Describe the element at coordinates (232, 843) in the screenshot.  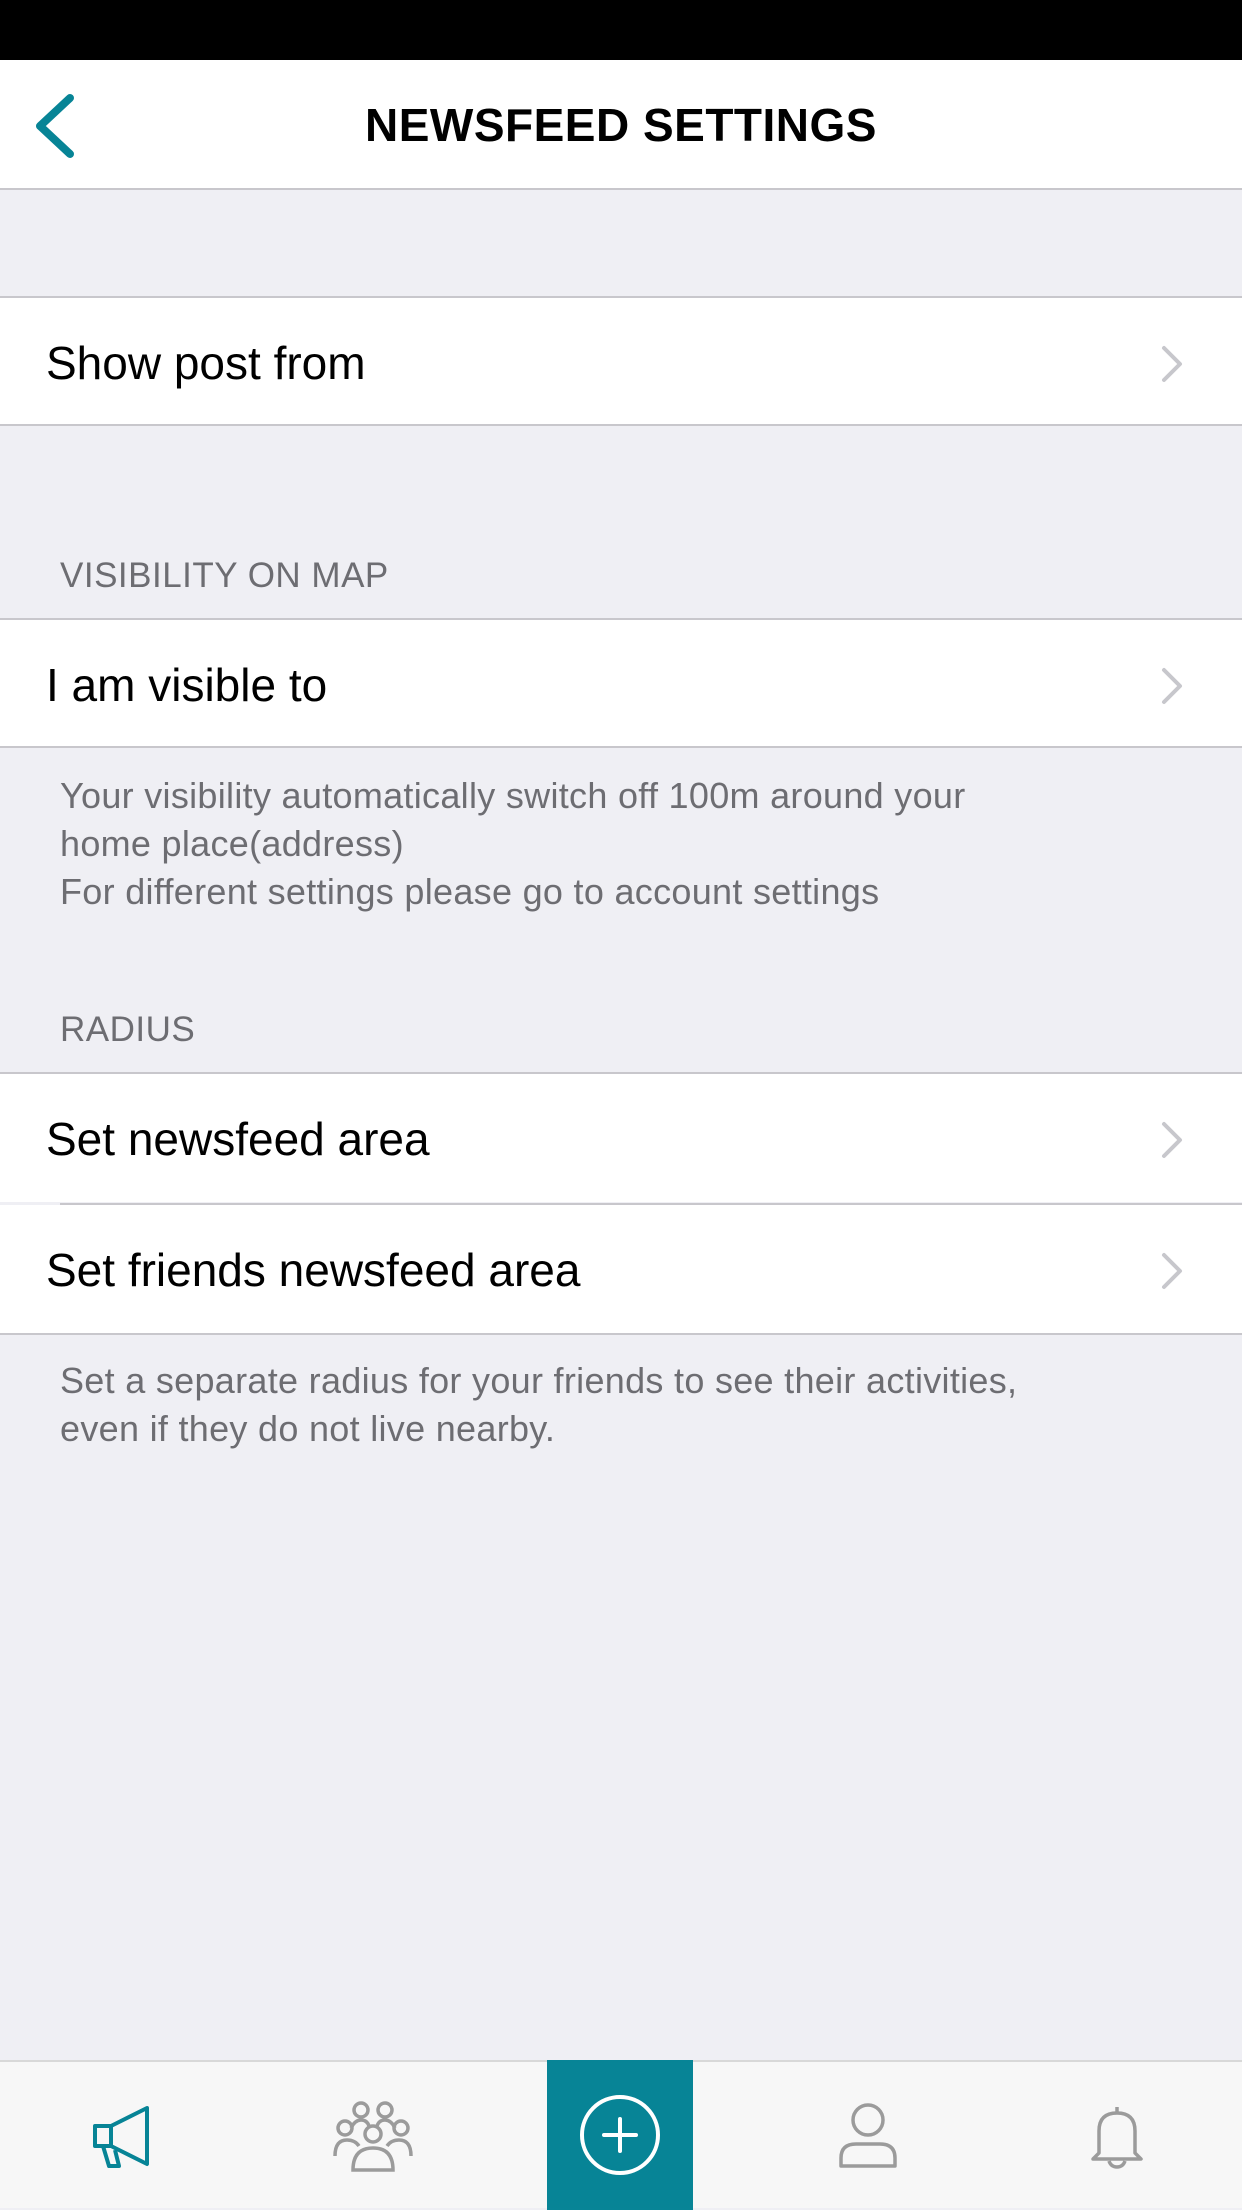
I see `visibility-footer-line: home place(address)` at that location.